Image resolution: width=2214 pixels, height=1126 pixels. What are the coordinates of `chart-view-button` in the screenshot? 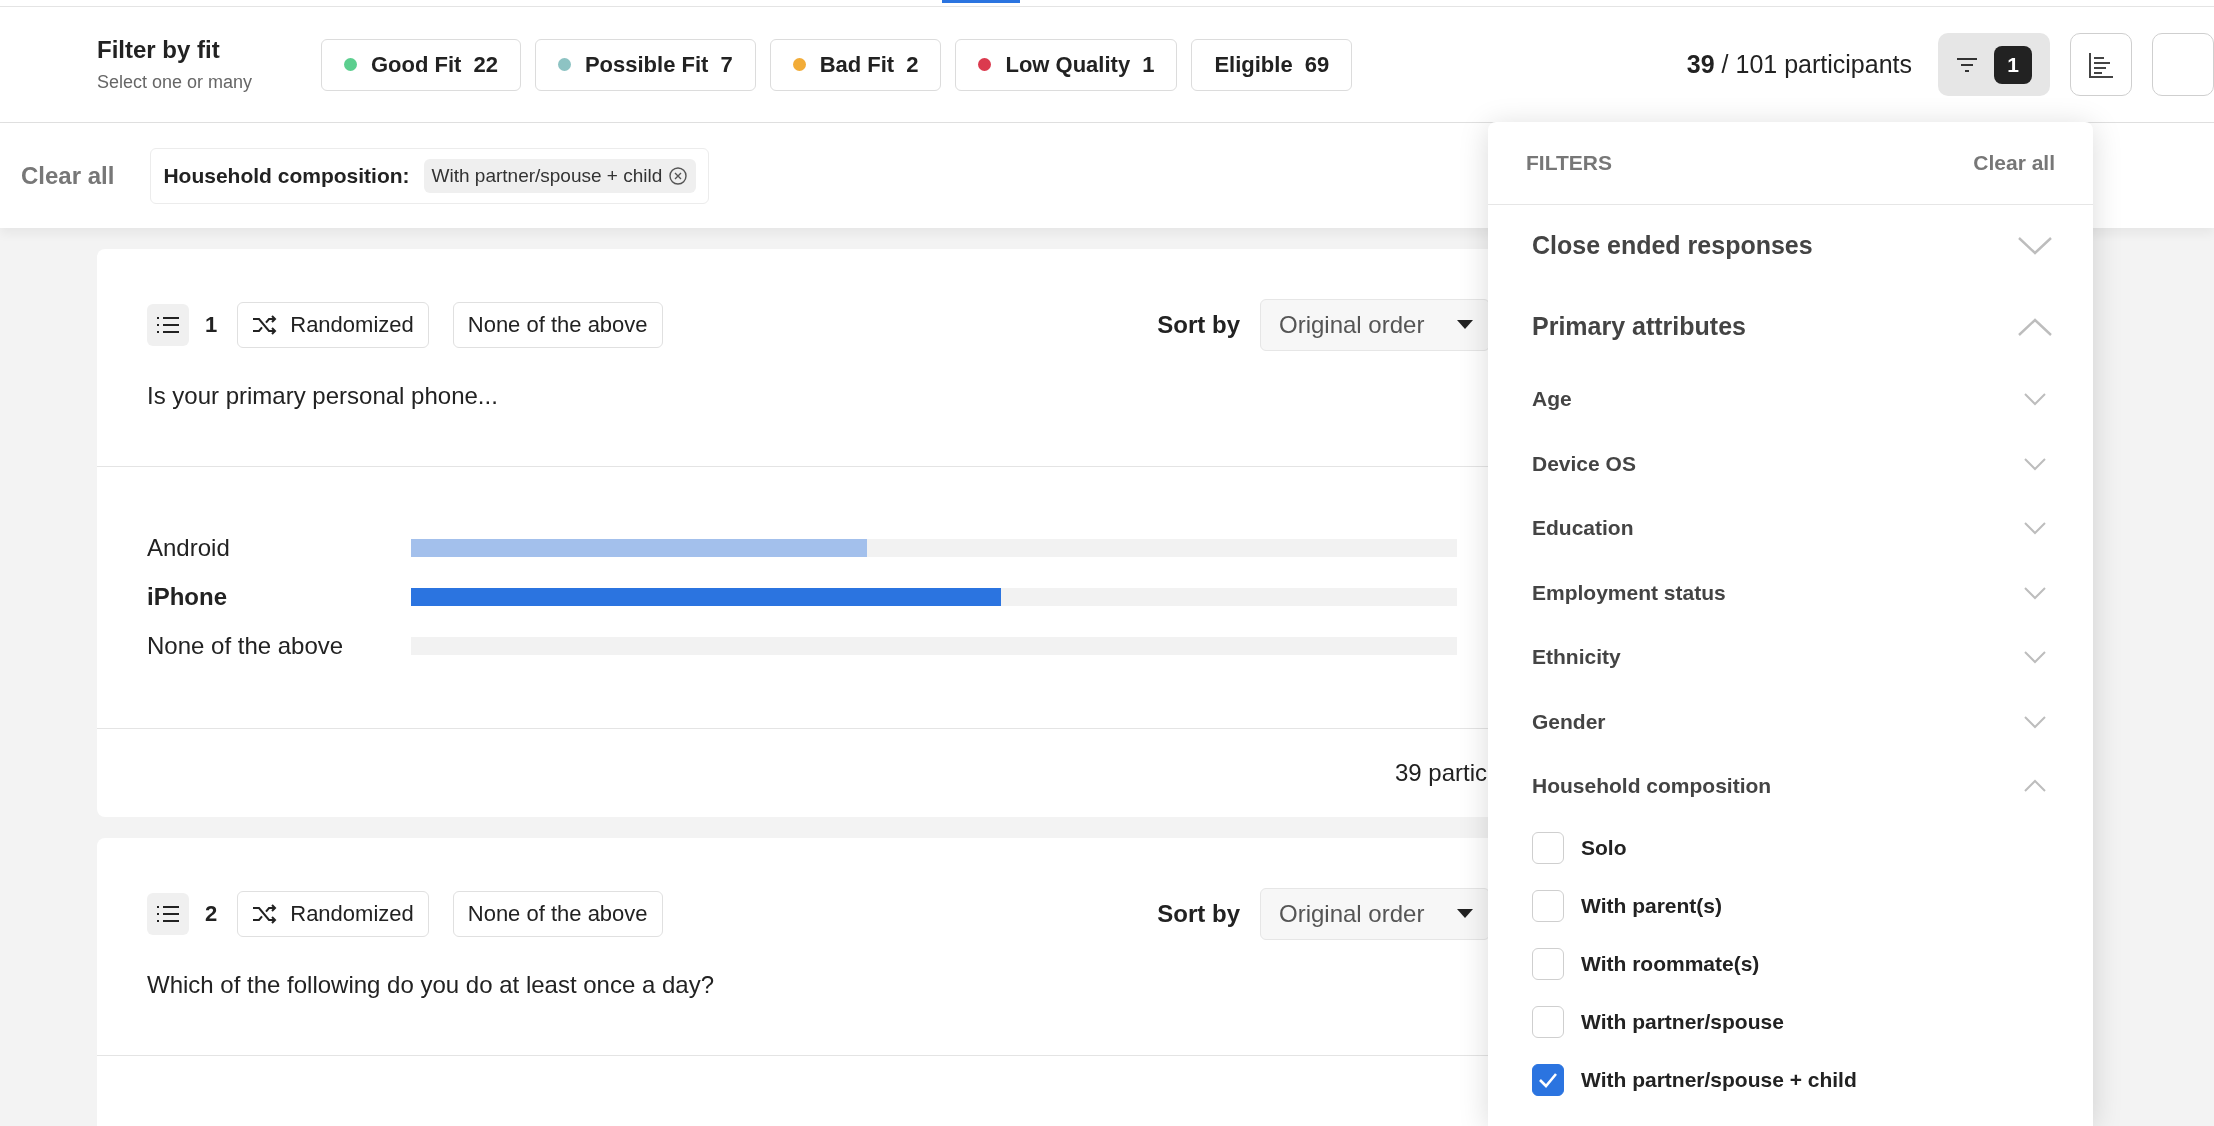 It's located at (2101, 64).